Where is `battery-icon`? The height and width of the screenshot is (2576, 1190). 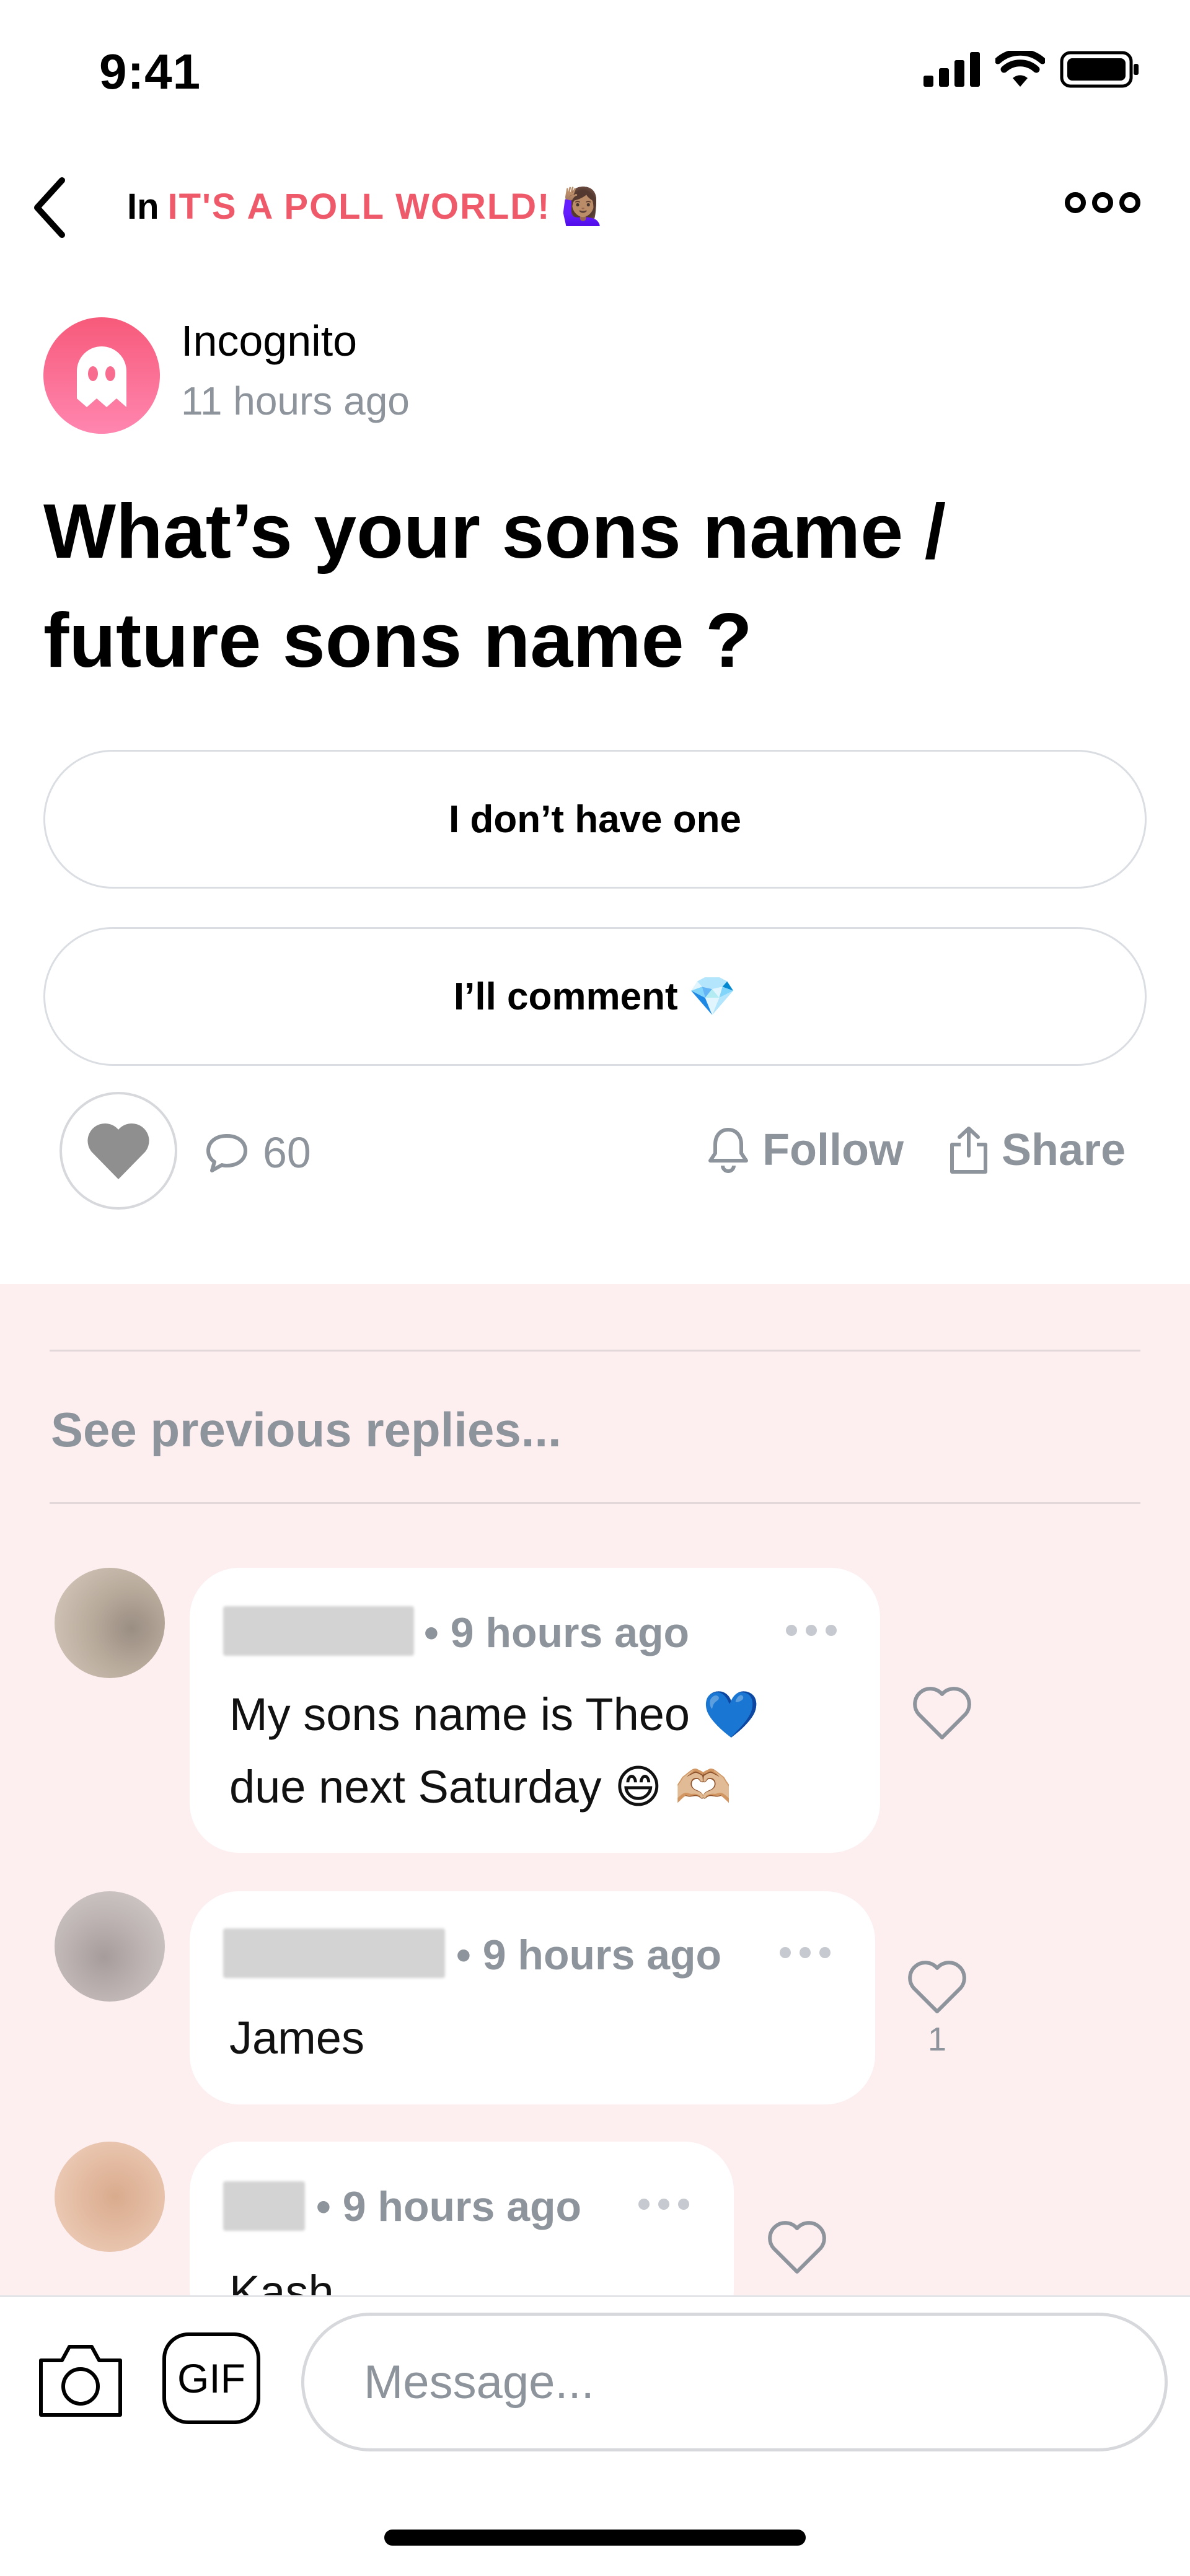
battery-icon is located at coordinates (1099, 70).